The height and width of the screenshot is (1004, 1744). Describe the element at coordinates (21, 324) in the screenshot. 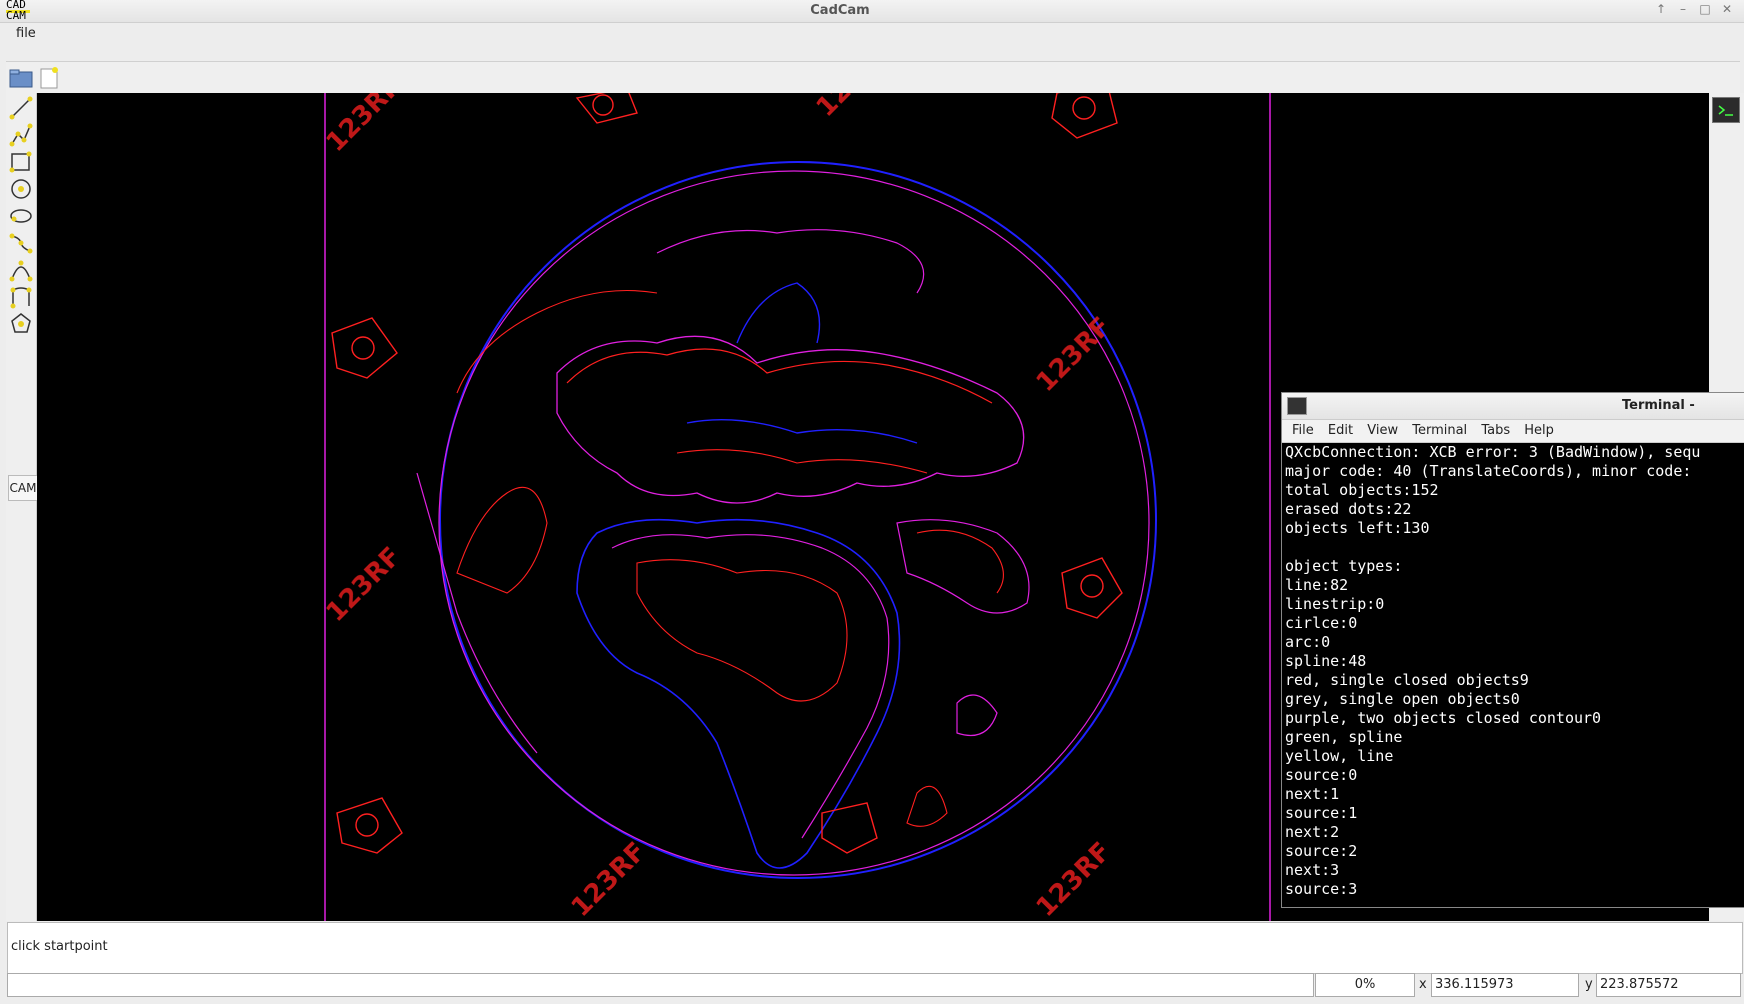

I see `polygon-tool-icon` at that location.